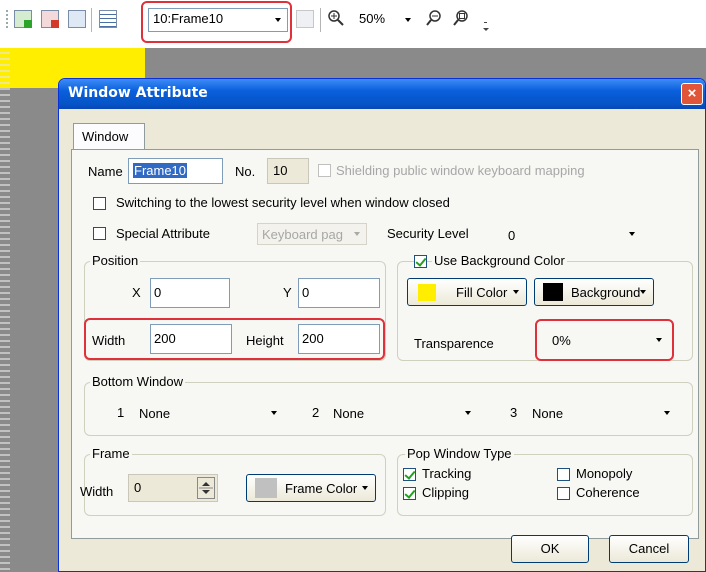 This screenshot has height=572, width=706. I want to click on ok-button-label: OK, so click(550, 548).